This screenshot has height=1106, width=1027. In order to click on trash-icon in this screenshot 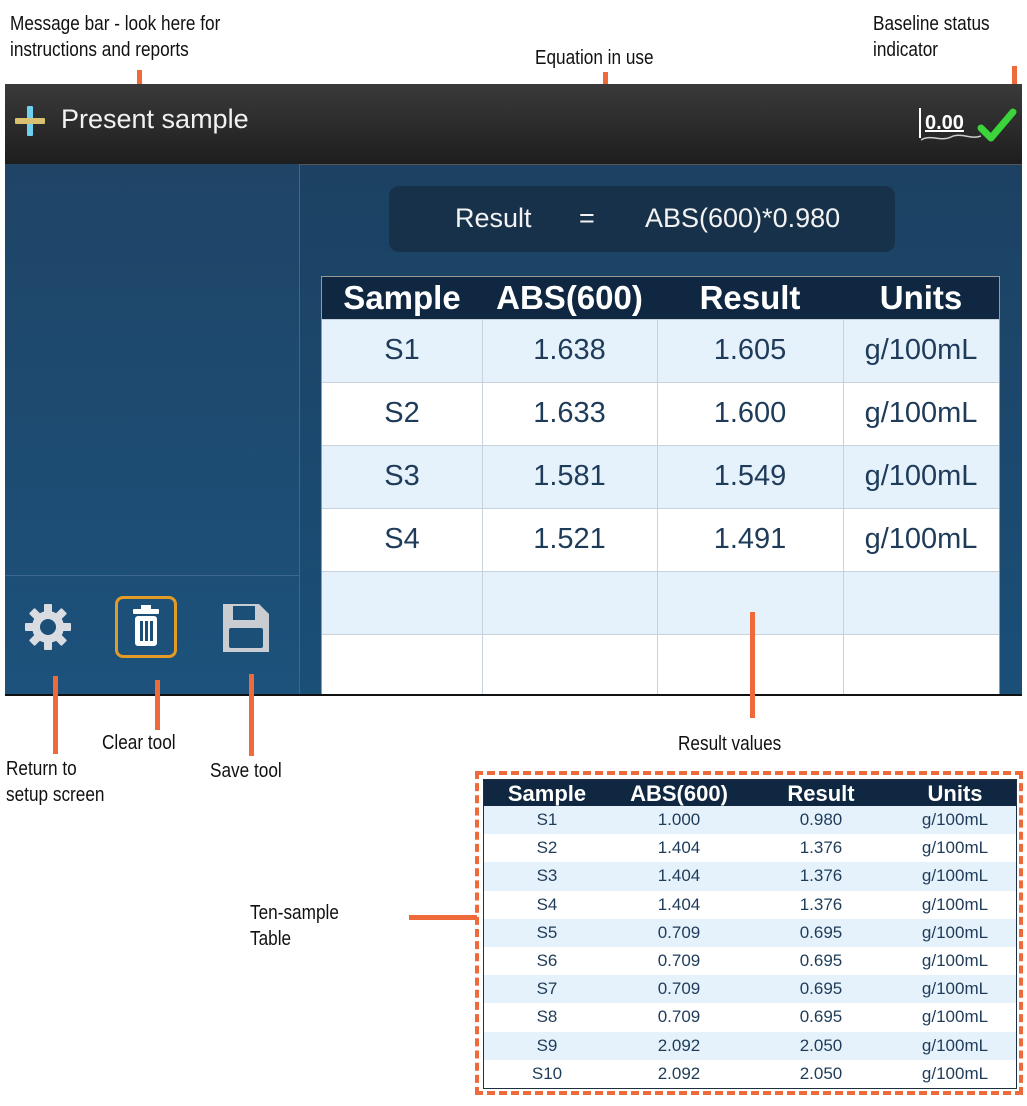, I will do `click(146, 625)`.